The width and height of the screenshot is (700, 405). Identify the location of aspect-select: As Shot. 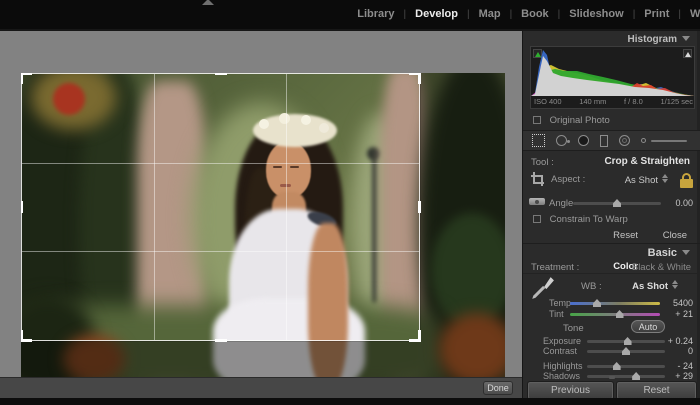
(646, 180).